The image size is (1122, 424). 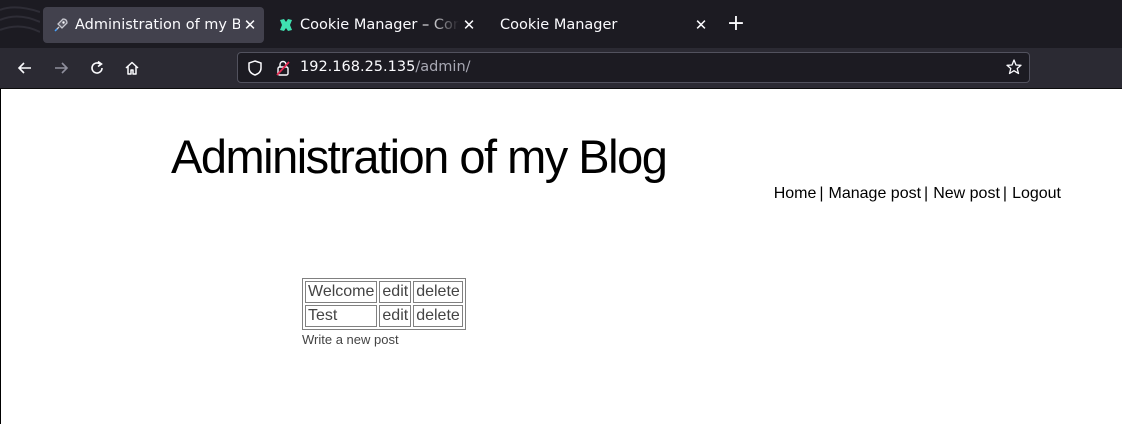 I want to click on tab-admin-blog: Administration of my Blog ✕, so click(x=153, y=25).